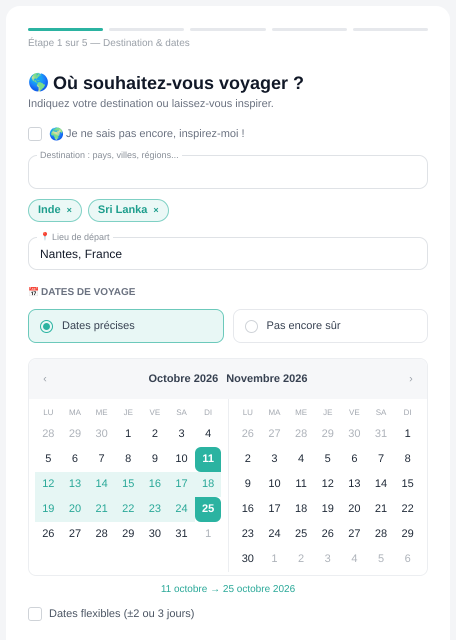 This screenshot has height=640, width=456. I want to click on calendar-icon: 📅, so click(33, 293).